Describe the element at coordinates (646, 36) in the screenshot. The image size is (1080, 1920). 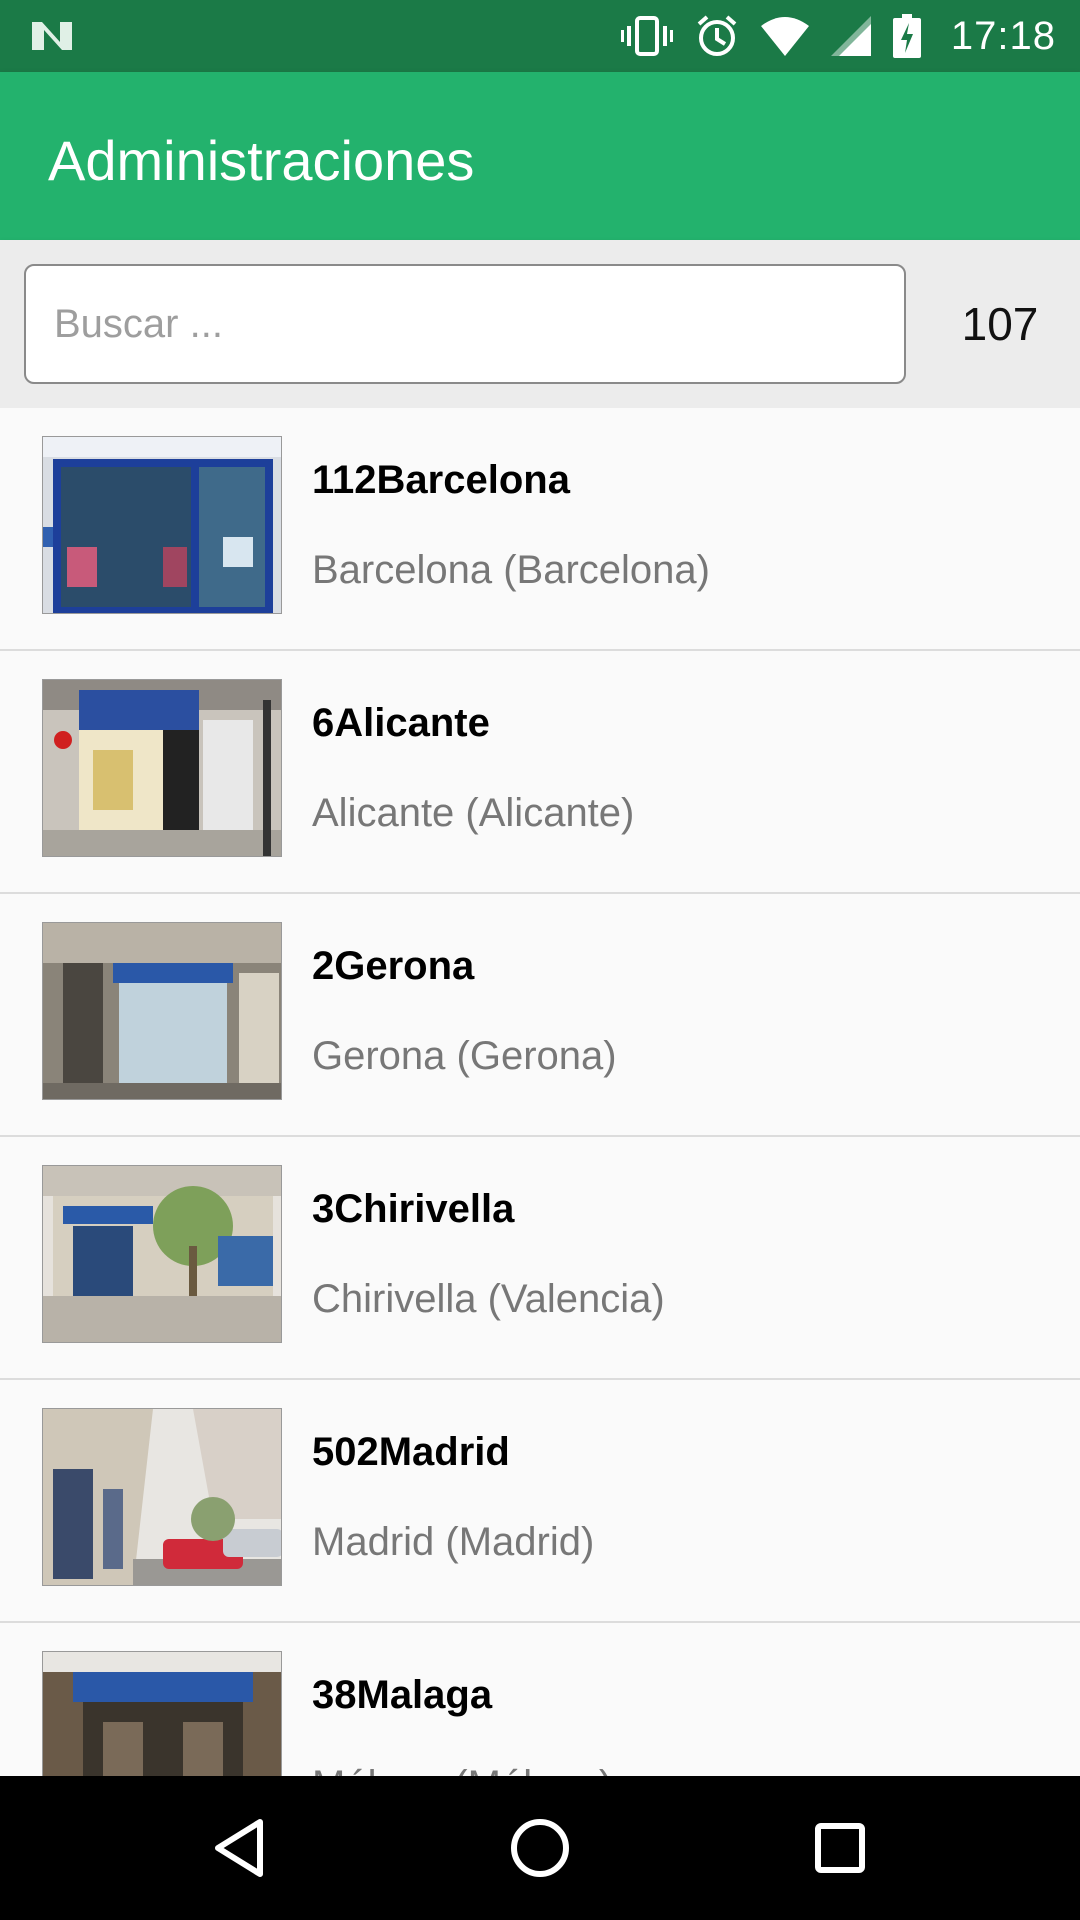
I see `vibrate-icon` at that location.